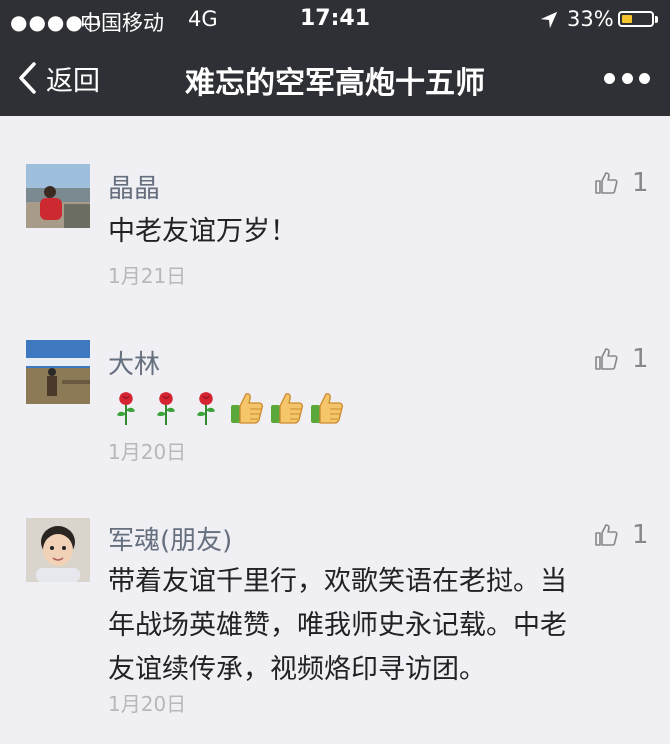 The image size is (670, 744). I want to click on status-bar: ●●●●○ 中国移动 4G 17:41 33%, so click(335, 19).